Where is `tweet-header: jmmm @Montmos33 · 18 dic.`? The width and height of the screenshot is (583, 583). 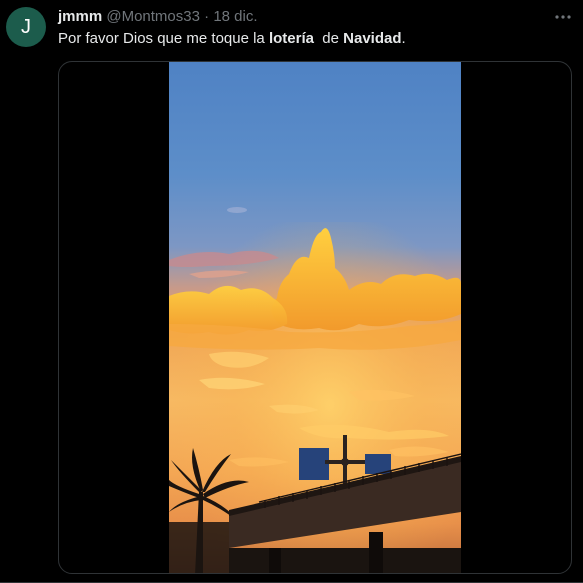 tweet-header: jmmm @Montmos33 · 18 dic. is located at coordinates (158, 17).